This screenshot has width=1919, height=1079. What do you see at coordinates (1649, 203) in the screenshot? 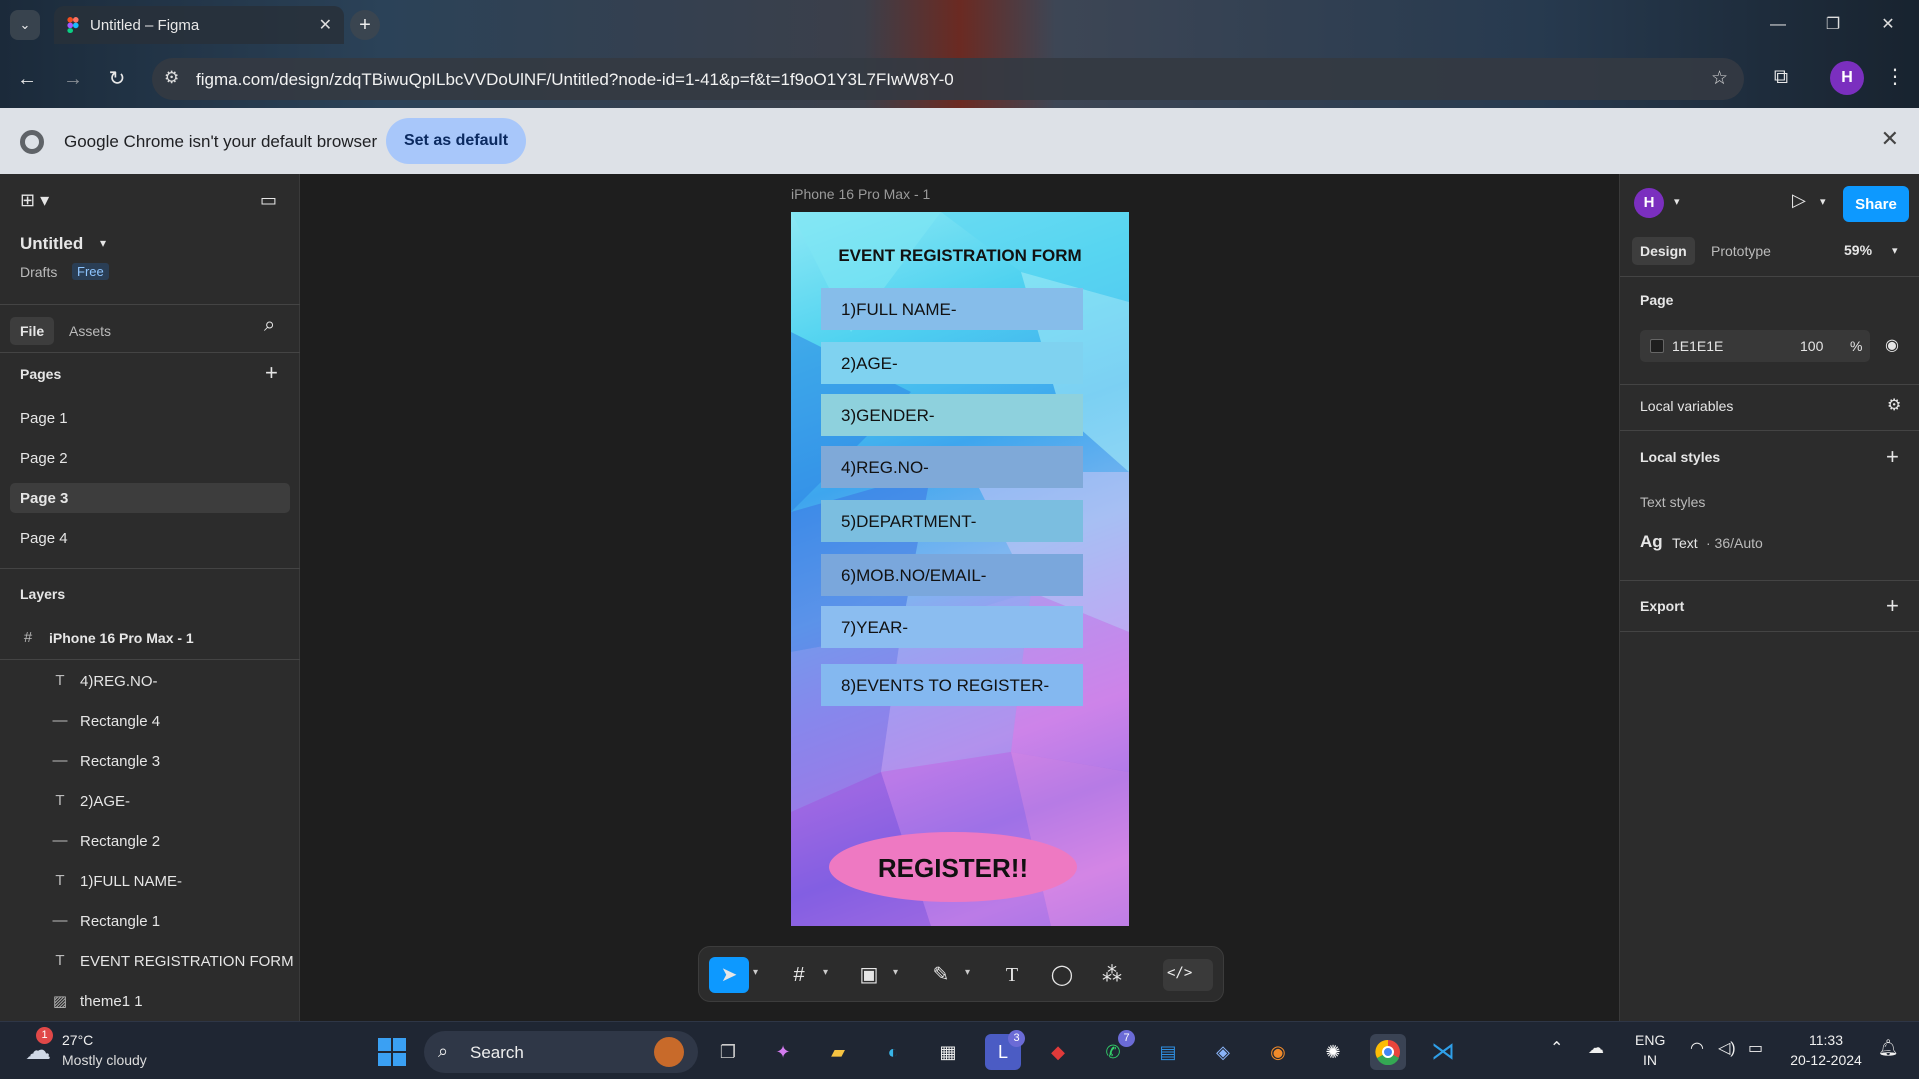
I see `user-avatar: H` at bounding box center [1649, 203].